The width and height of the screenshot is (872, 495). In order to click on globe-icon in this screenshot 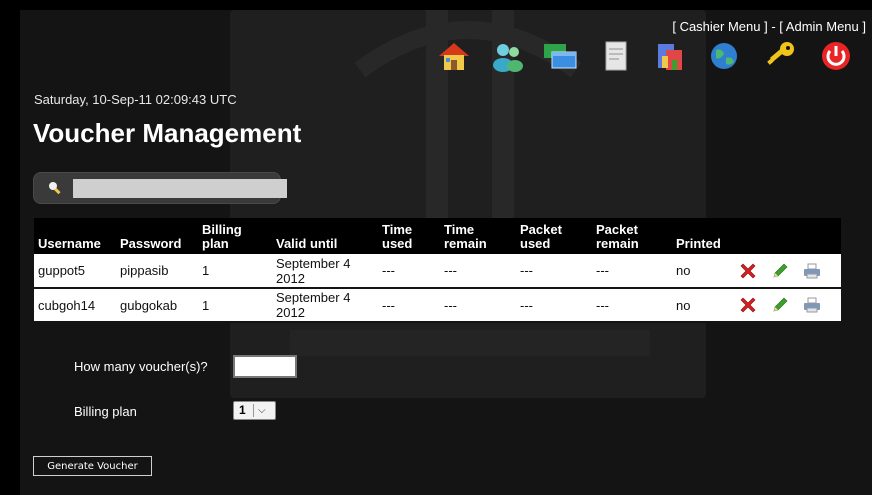, I will do `click(724, 56)`.